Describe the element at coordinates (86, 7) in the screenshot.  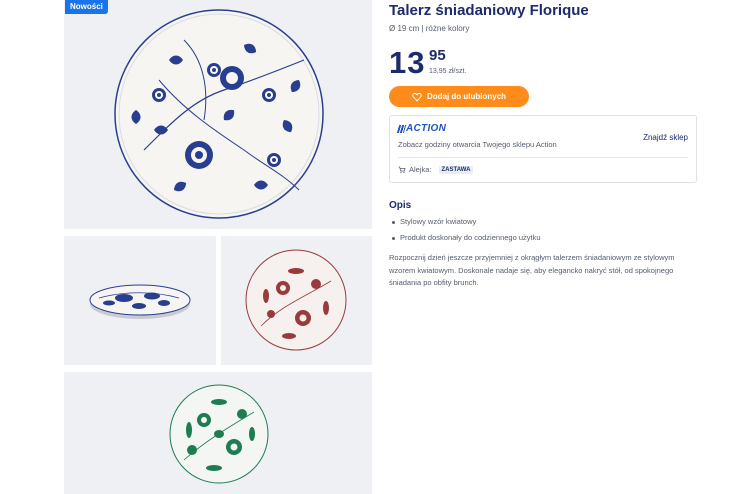
I see `new-badge: Nowości` at that location.